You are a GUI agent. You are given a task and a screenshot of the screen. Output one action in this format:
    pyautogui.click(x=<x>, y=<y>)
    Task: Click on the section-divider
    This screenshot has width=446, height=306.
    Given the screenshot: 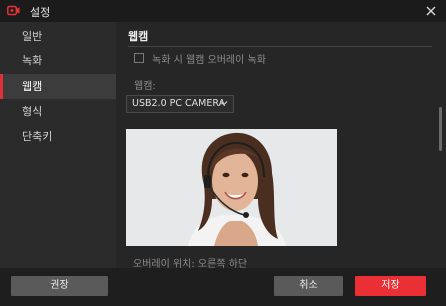 What is the action you would take?
    pyautogui.click(x=280, y=46)
    